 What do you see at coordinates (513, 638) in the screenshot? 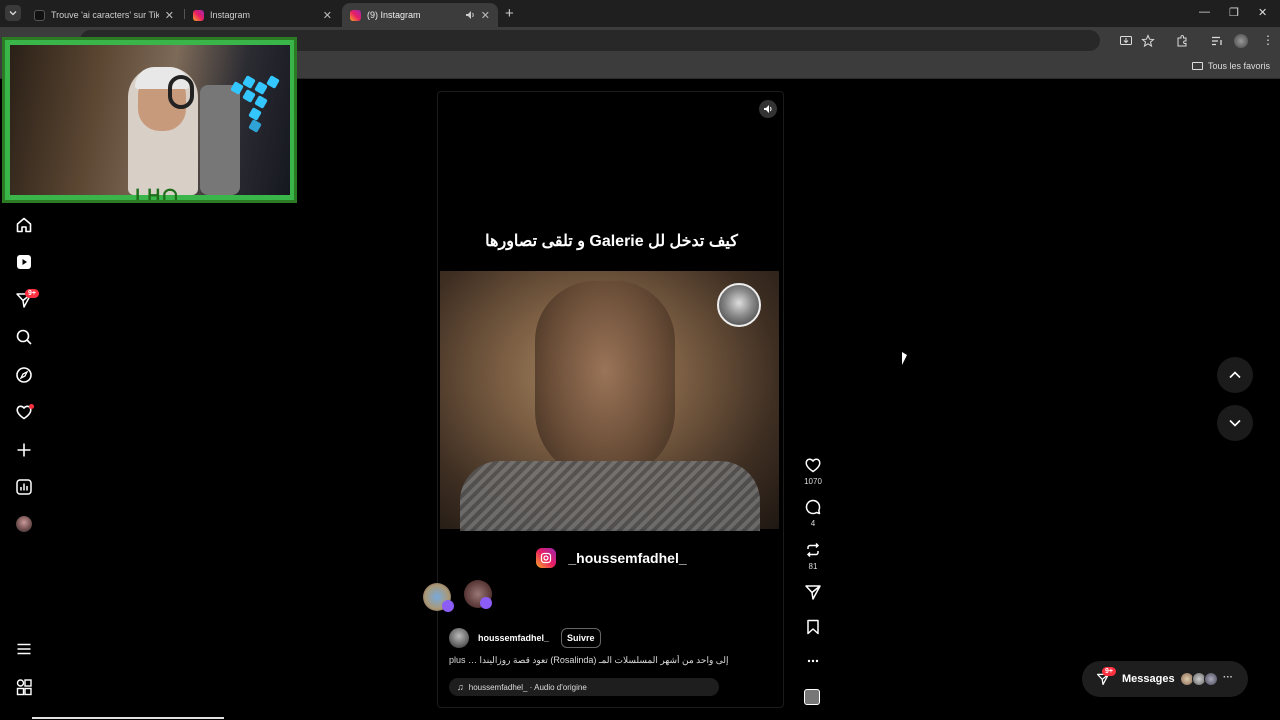
I see `author-username: houssemfadhel_` at bounding box center [513, 638].